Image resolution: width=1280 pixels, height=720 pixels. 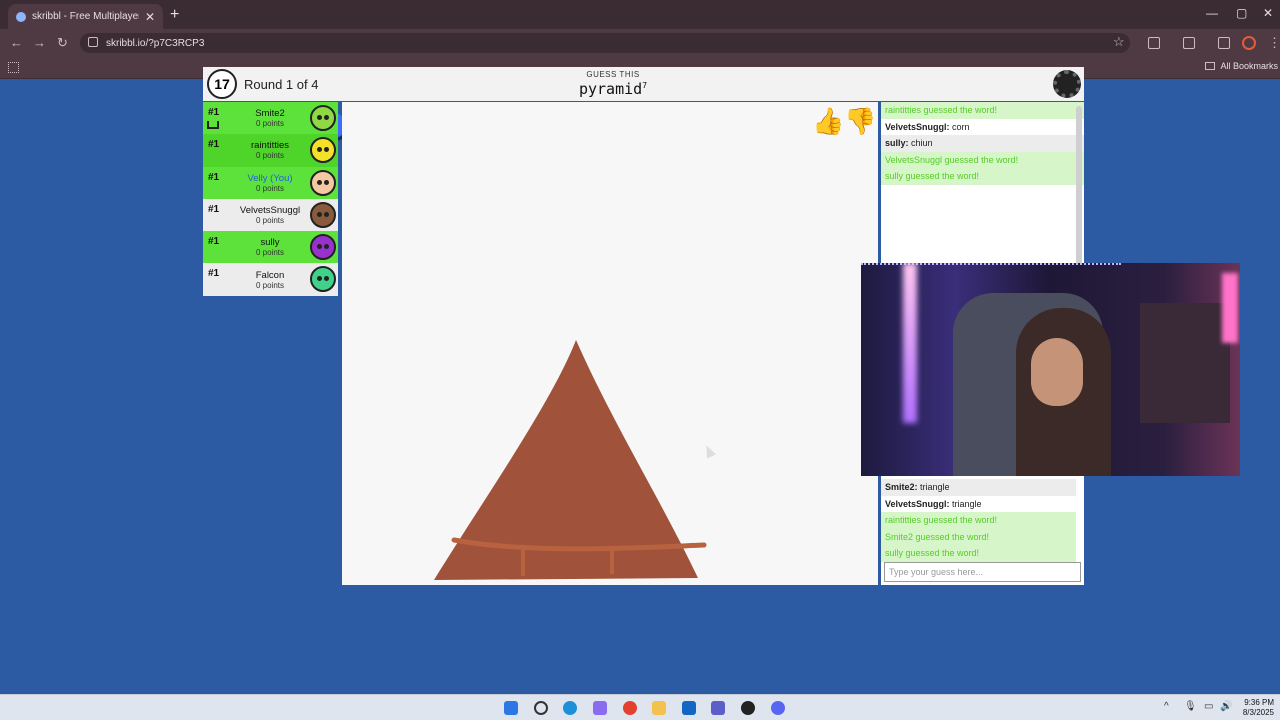 I want to click on browser-tab-bar: skribbl - Free Multiplayer D ✕ + — ▢ ✕, so click(x=640, y=14).